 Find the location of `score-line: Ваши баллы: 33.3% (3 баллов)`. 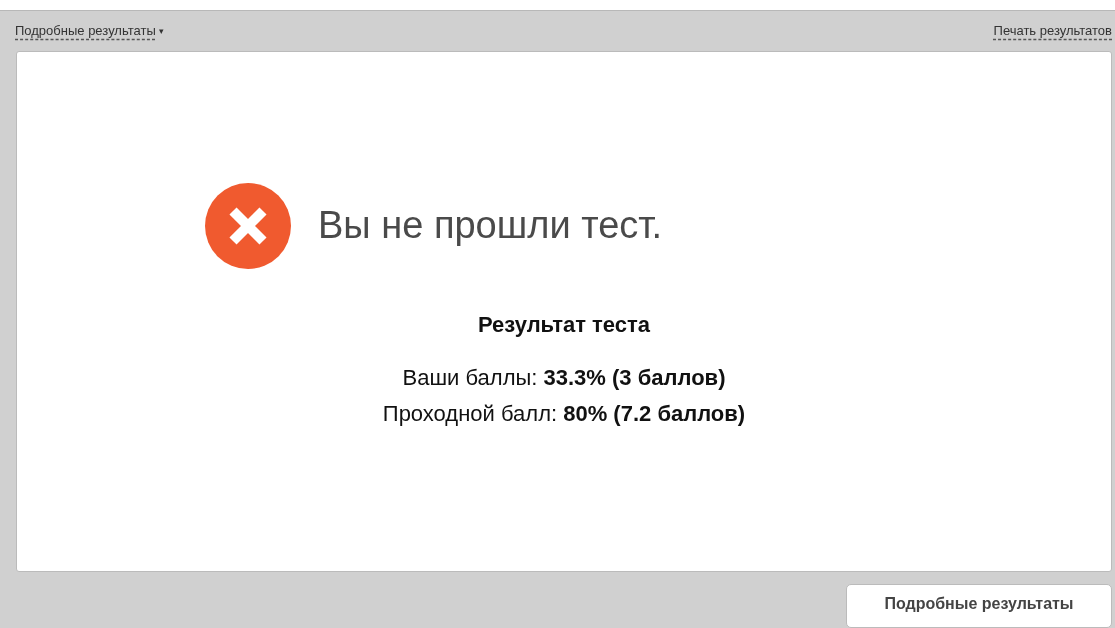

score-line: Ваши баллы: 33.3% (3 баллов) is located at coordinates (564, 377).